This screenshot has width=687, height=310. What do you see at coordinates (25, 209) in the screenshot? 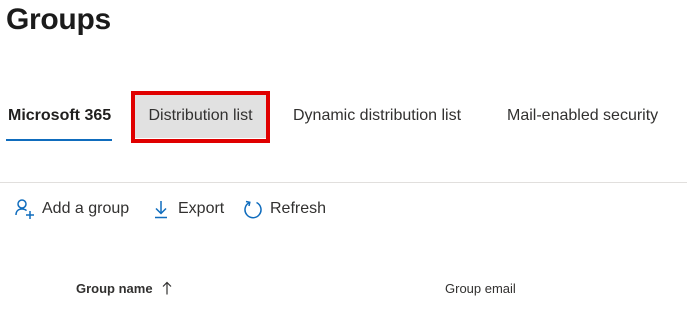
I see `add-person-icon` at bounding box center [25, 209].